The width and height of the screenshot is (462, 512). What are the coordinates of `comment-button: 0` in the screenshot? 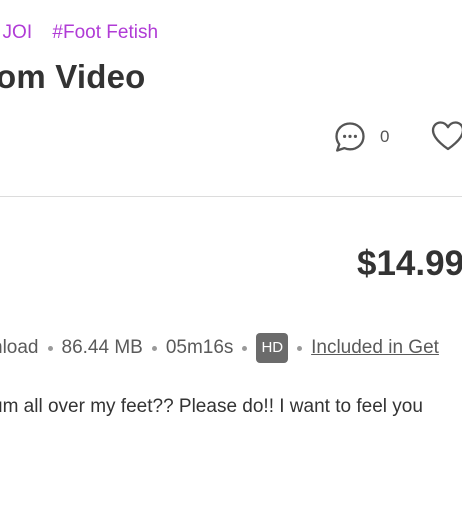 It's located at (361, 137).